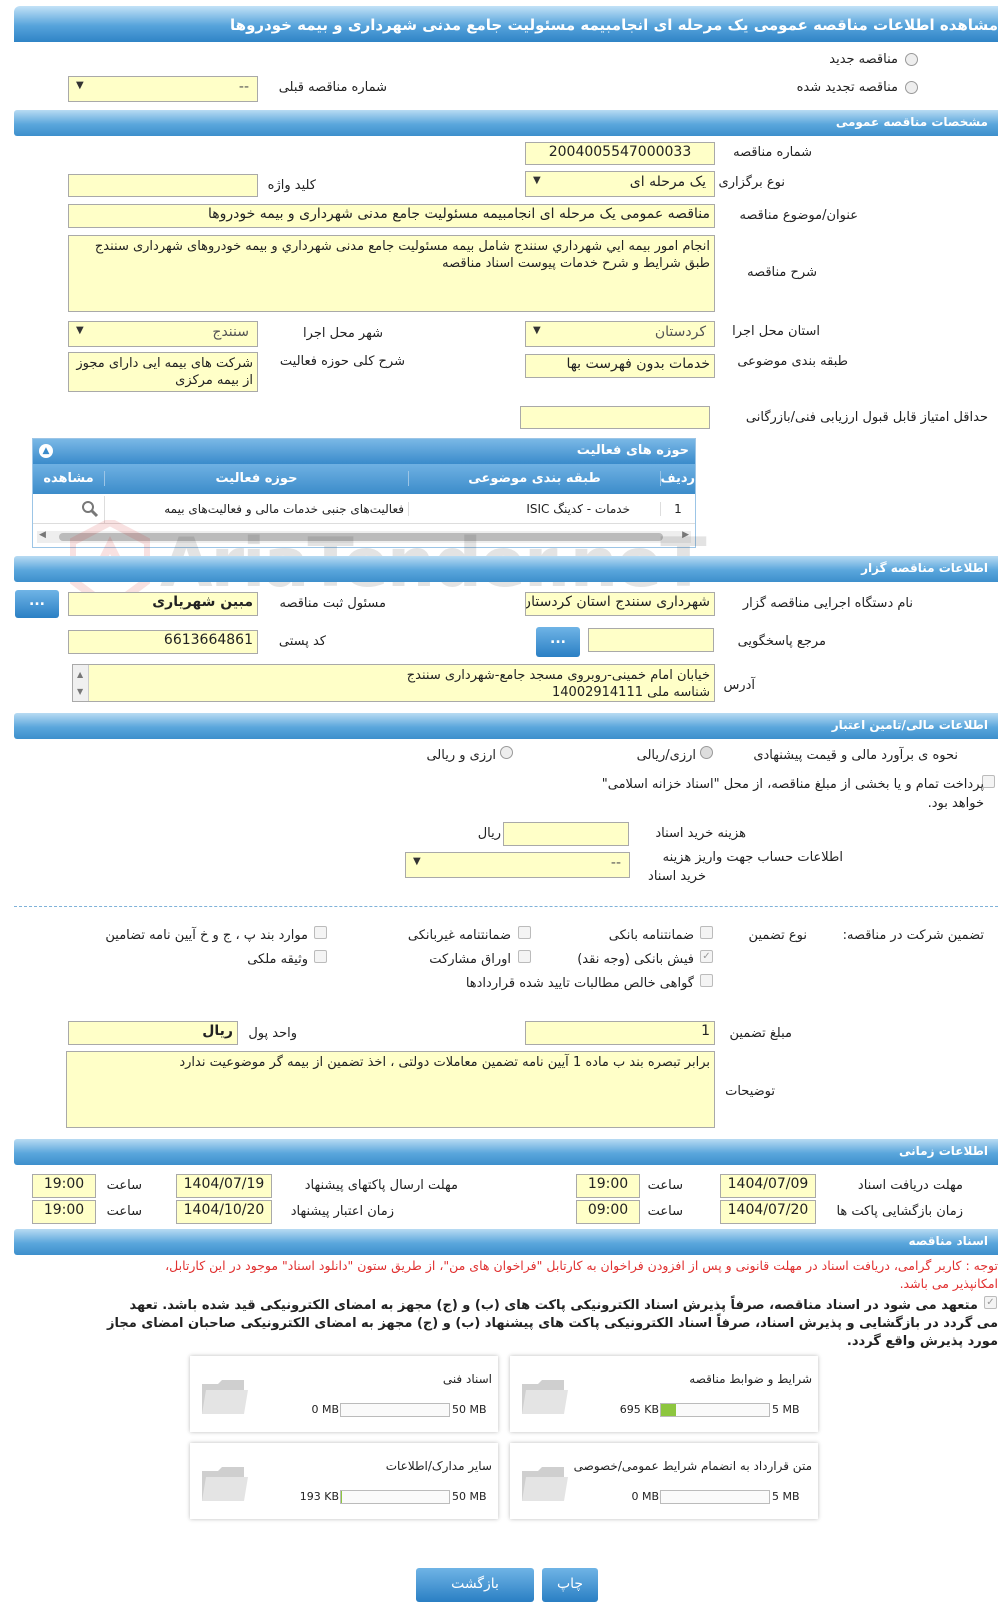  Describe the element at coordinates (320, 932) in the screenshot. I see `g-items-checkbox` at that location.